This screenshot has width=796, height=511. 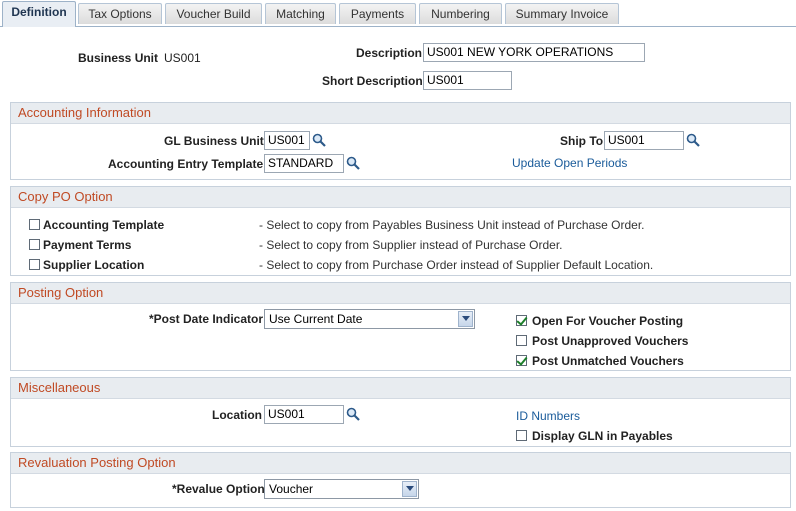 I want to click on accounting-information-header: Accounting Information, so click(x=400, y=113).